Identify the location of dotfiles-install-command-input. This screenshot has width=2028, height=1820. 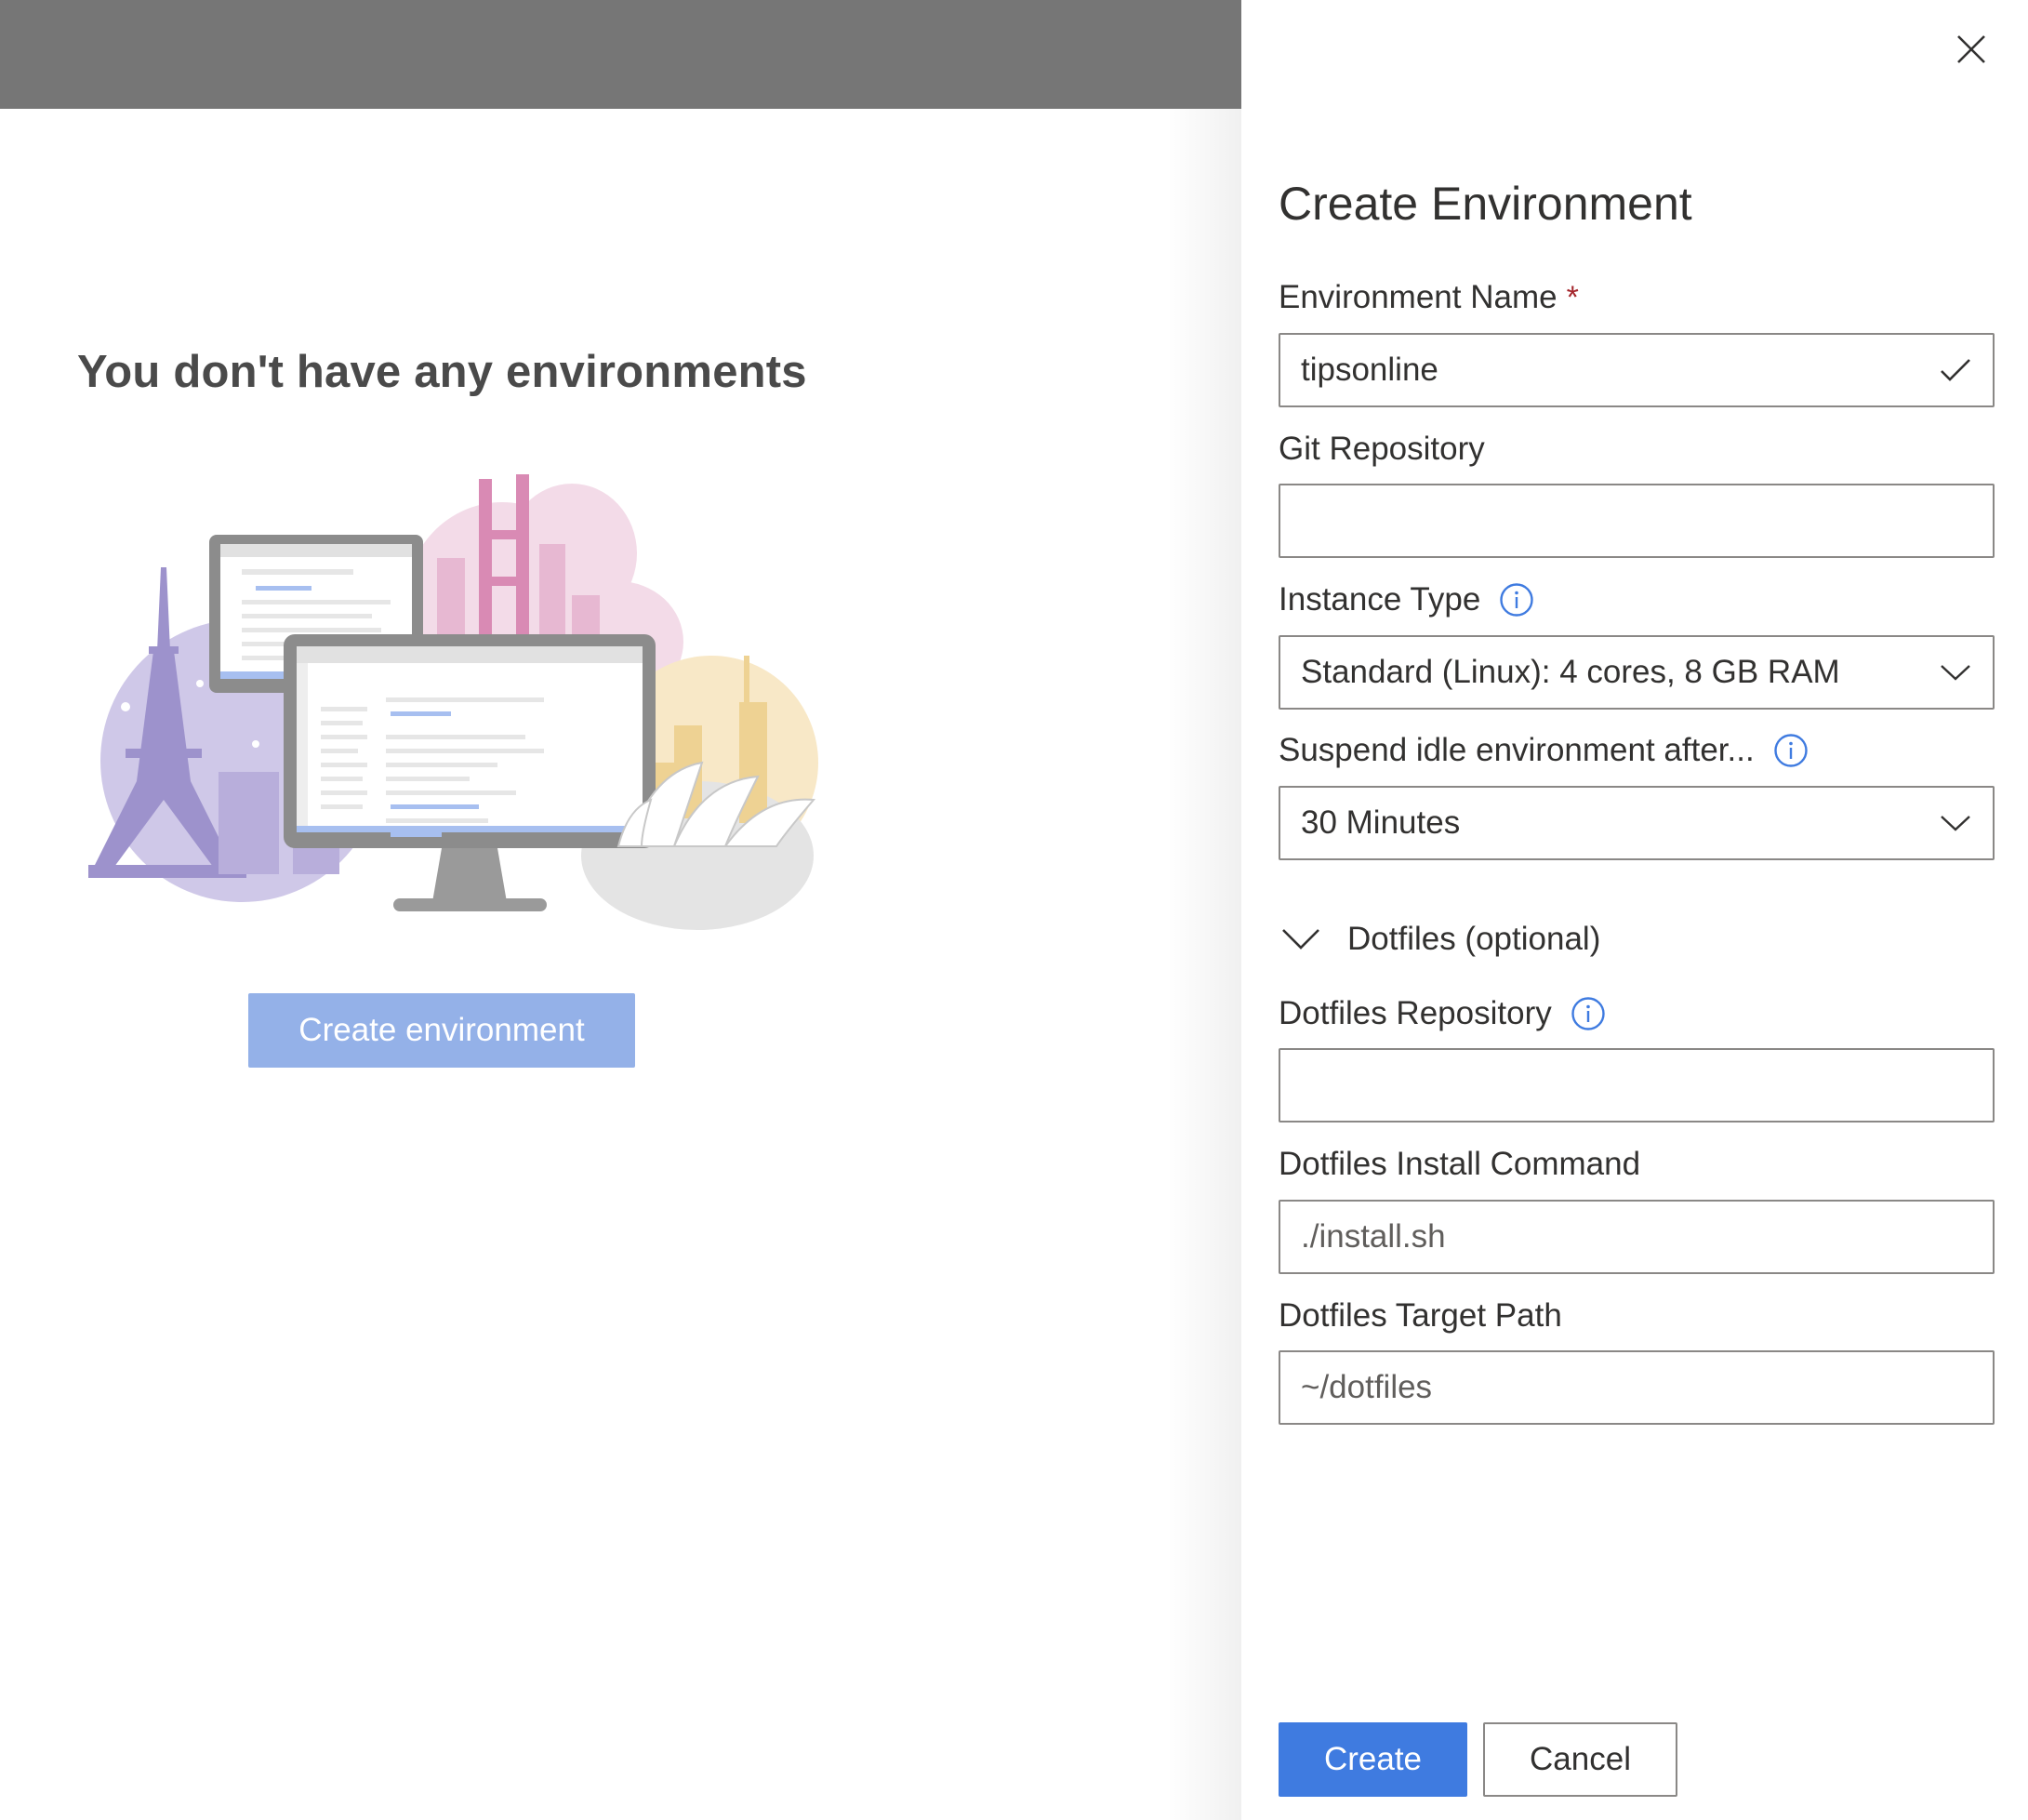
(1636, 1237).